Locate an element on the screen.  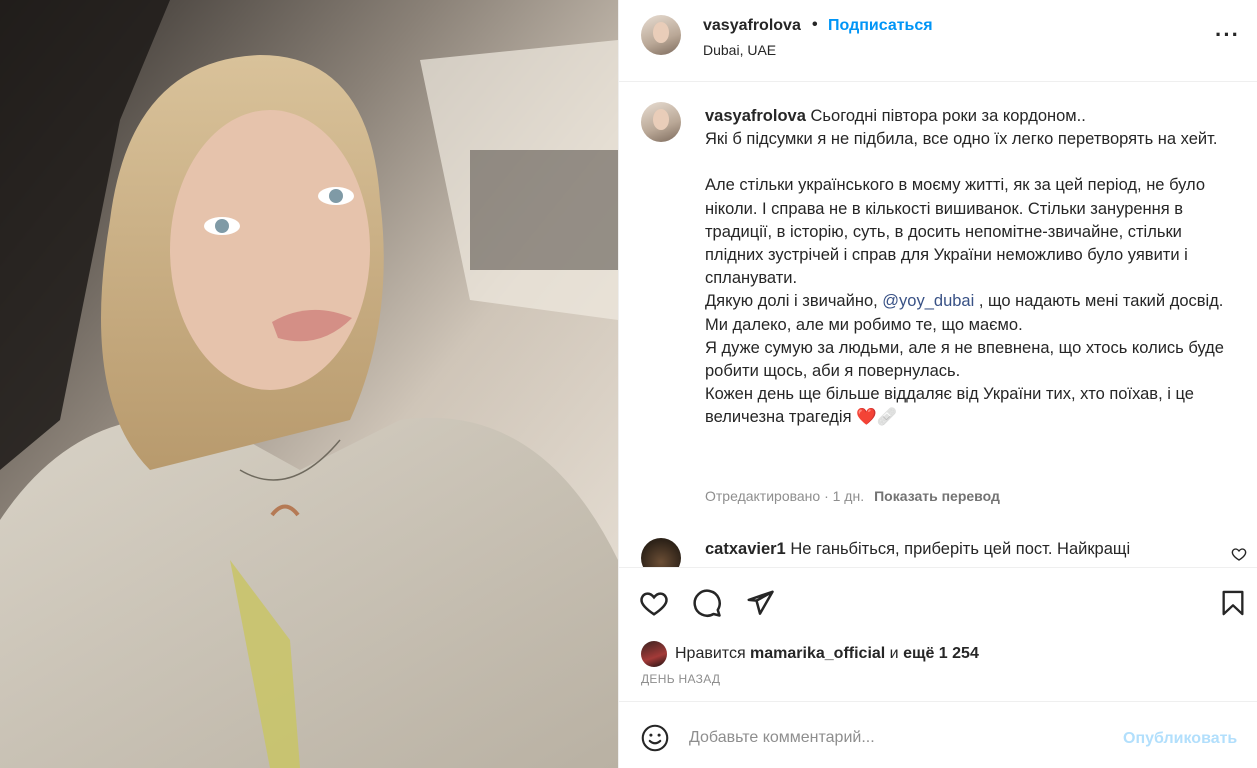
edited-time: Отредактировано · 1 дн. is located at coordinates (785, 496).